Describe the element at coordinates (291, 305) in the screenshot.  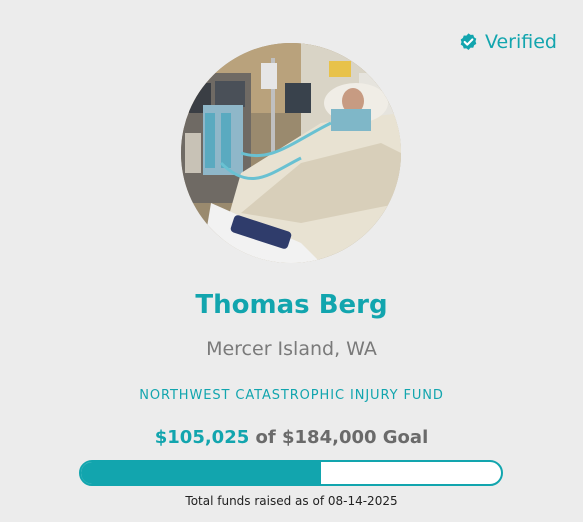
I see `beneficiary-name: Thomas Berg` at that location.